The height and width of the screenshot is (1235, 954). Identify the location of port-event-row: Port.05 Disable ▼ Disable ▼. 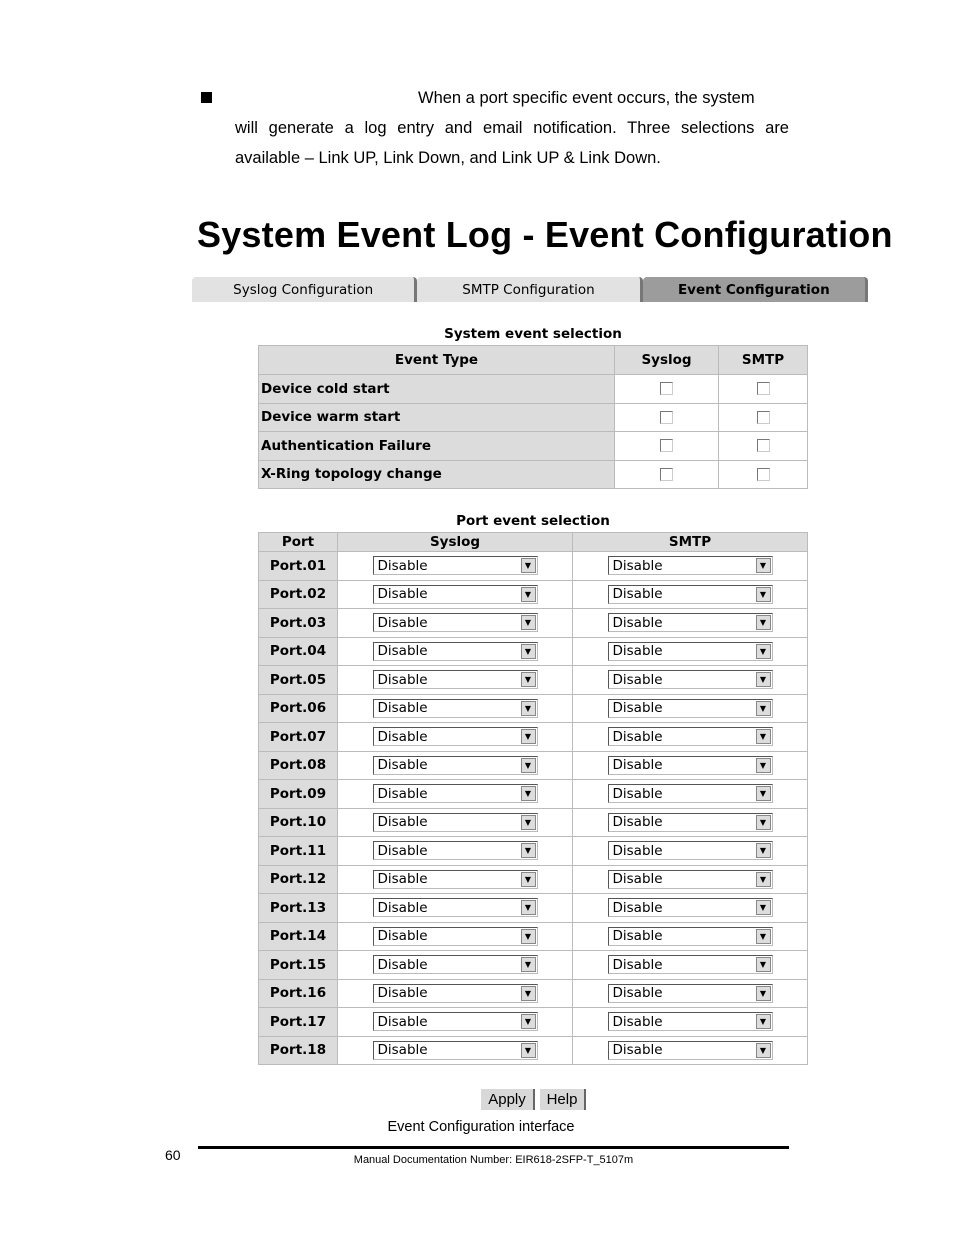
(533, 680).